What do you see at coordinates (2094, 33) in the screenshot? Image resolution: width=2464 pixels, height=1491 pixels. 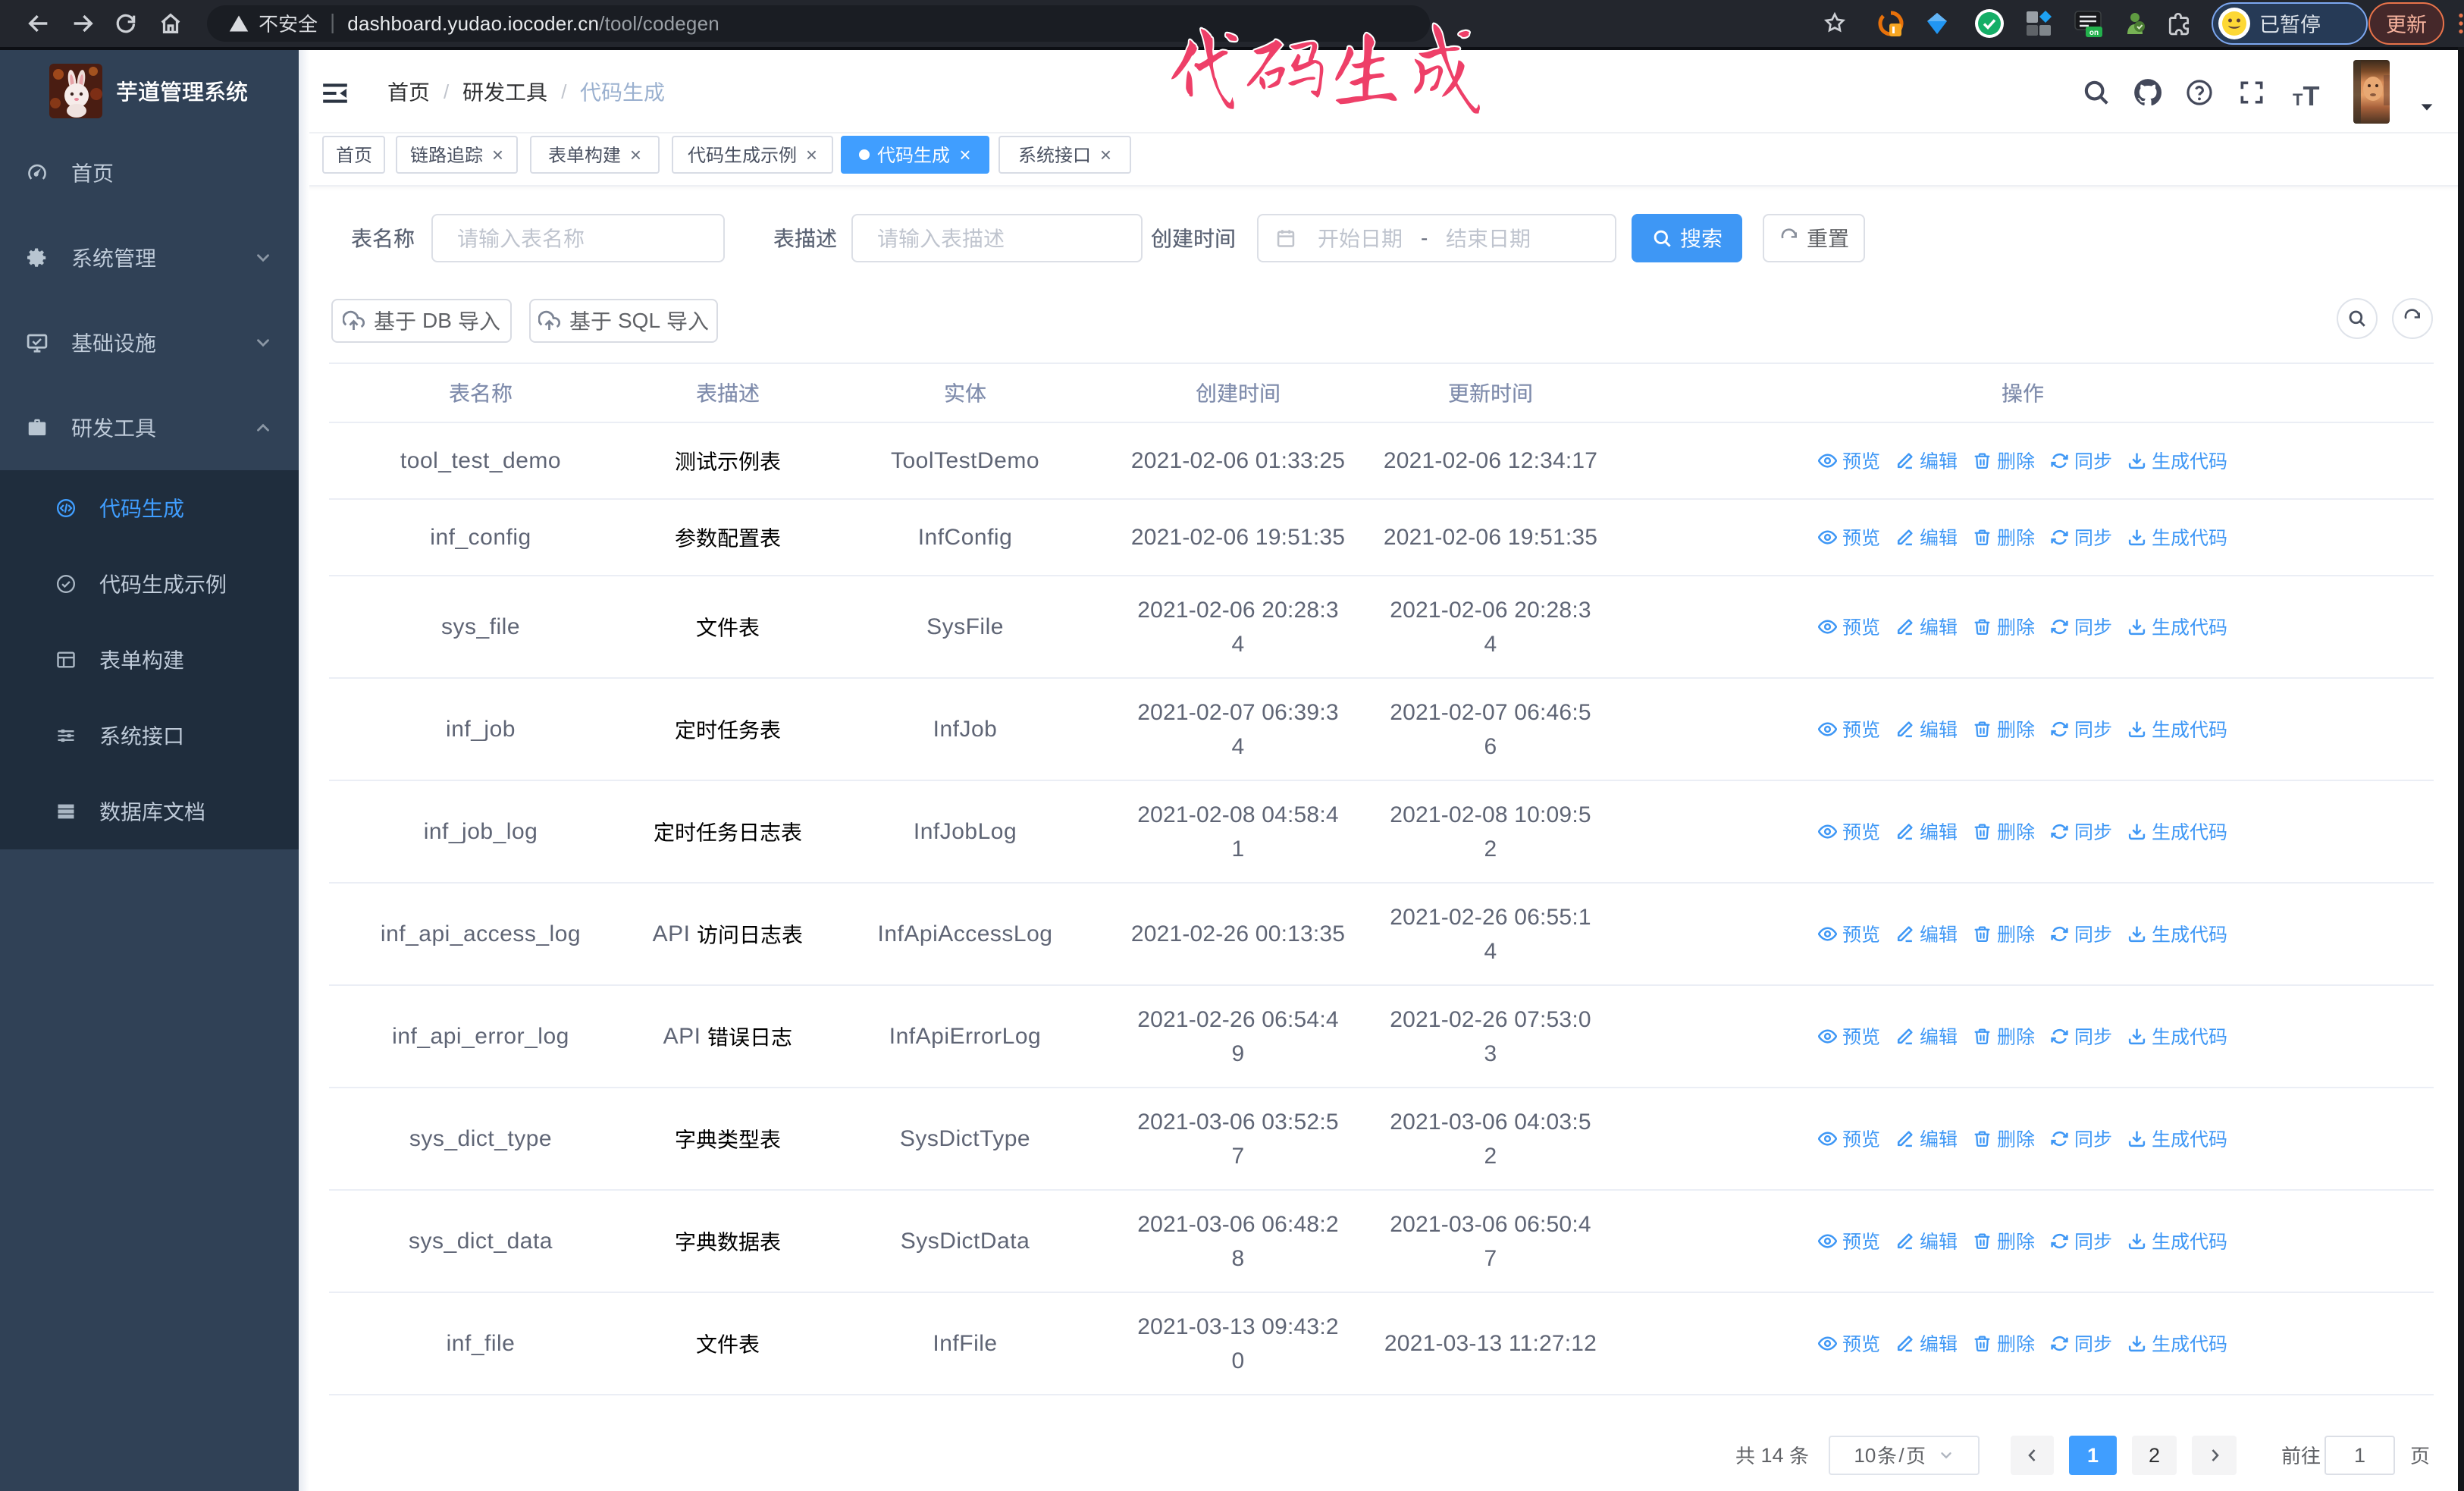 I see `svg-text: on` at bounding box center [2094, 33].